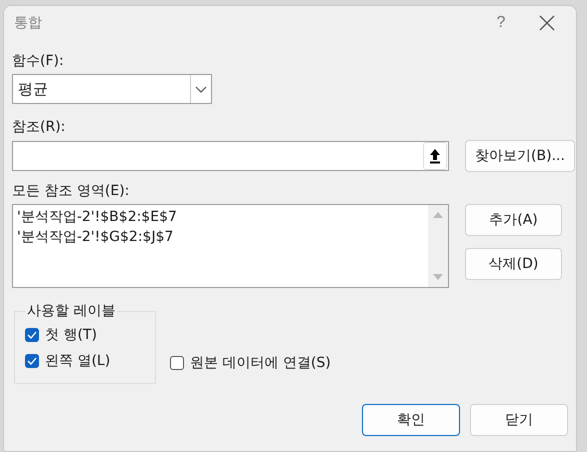 This screenshot has width=587, height=452. Describe the element at coordinates (71, 191) in the screenshot. I see `all-references-label: 모든 참조 영역(E):` at that location.